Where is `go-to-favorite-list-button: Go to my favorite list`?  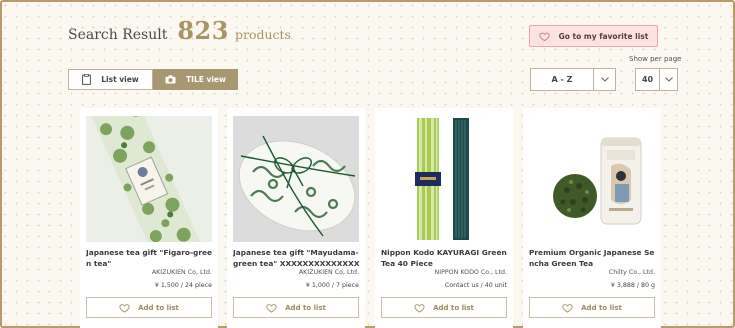
go-to-favorite-list-button: Go to my favorite list is located at coordinates (593, 36).